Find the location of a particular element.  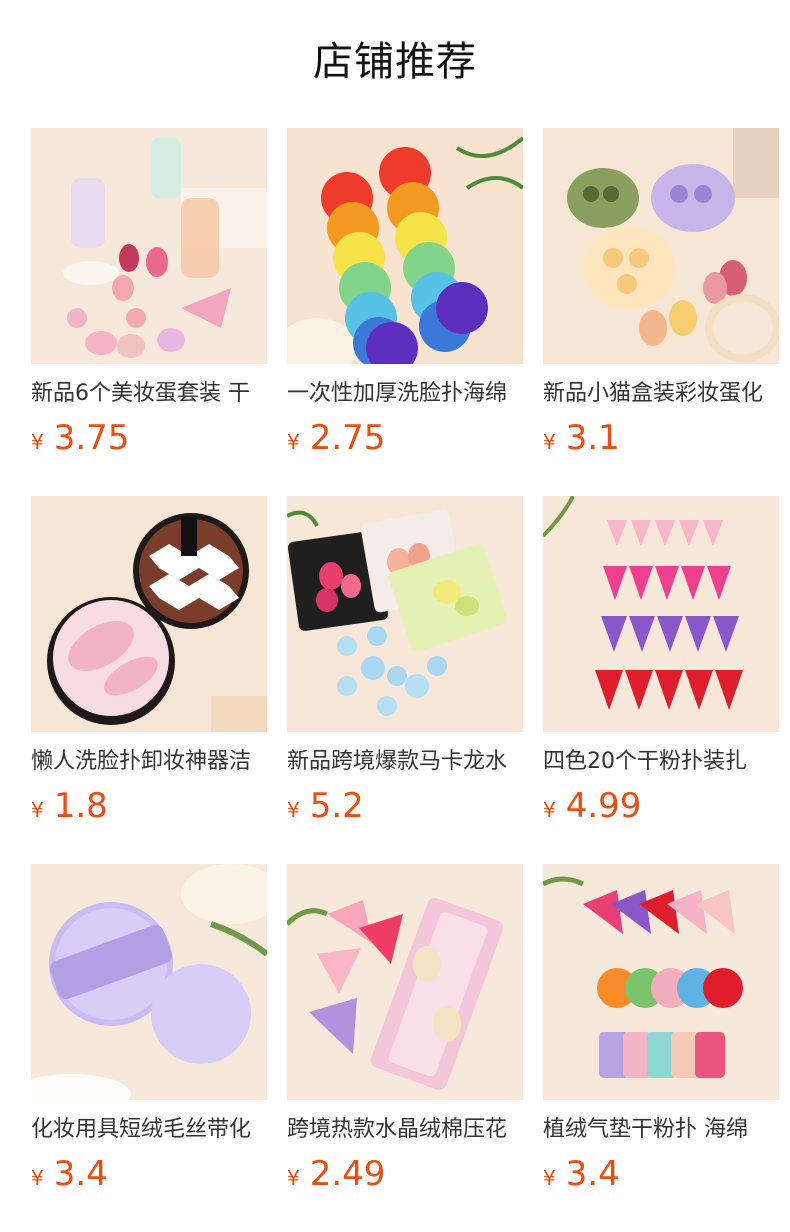

product-price: ¥ 3.1 is located at coordinates (661, 438).